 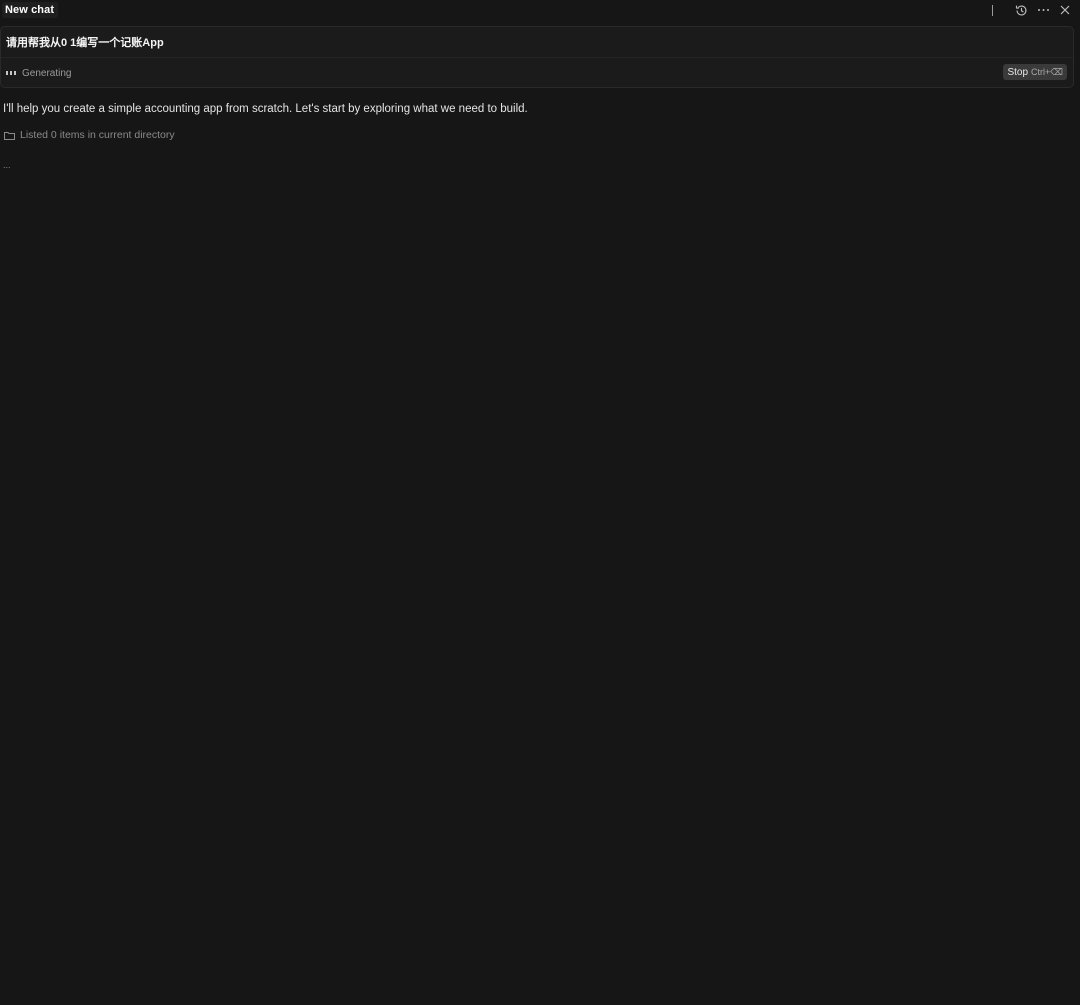 I want to click on card-divider, so click(x=537, y=57).